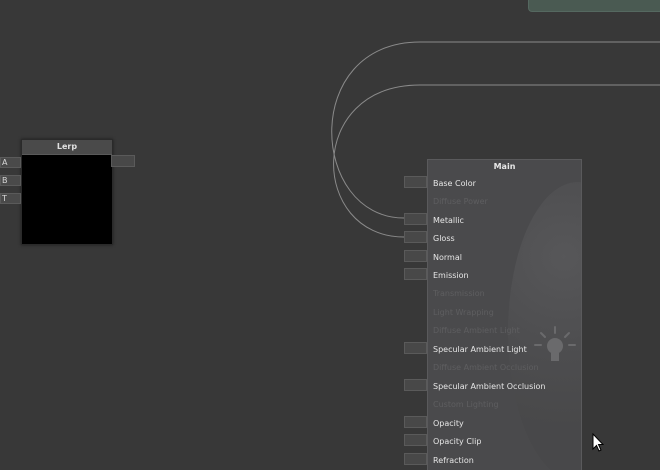  I want to click on port-refraction, so click(415, 459).